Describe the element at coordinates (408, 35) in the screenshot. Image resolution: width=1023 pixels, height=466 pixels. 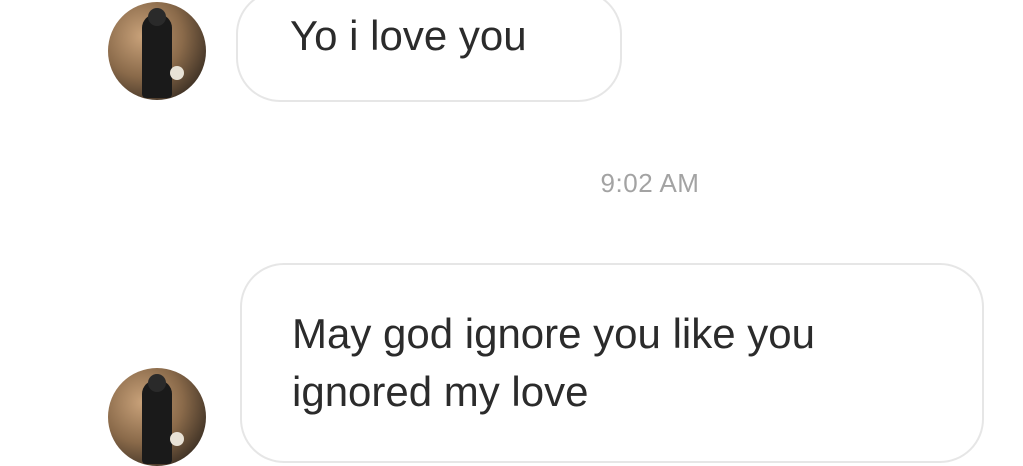
I see `message-text: Yo i love you` at that location.